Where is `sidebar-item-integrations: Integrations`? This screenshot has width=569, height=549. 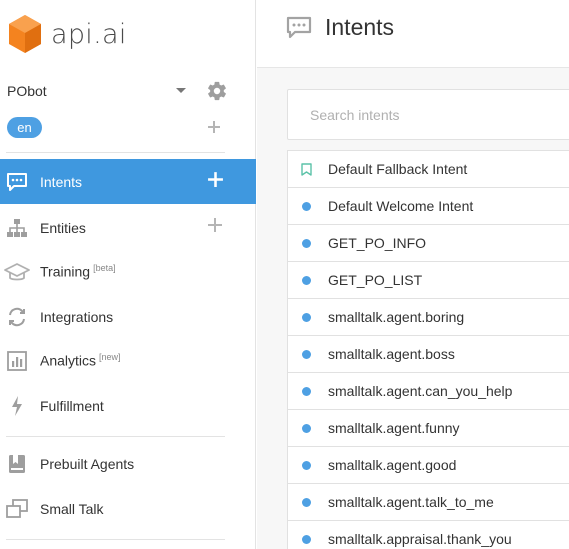 sidebar-item-integrations: Integrations is located at coordinates (128, 316).